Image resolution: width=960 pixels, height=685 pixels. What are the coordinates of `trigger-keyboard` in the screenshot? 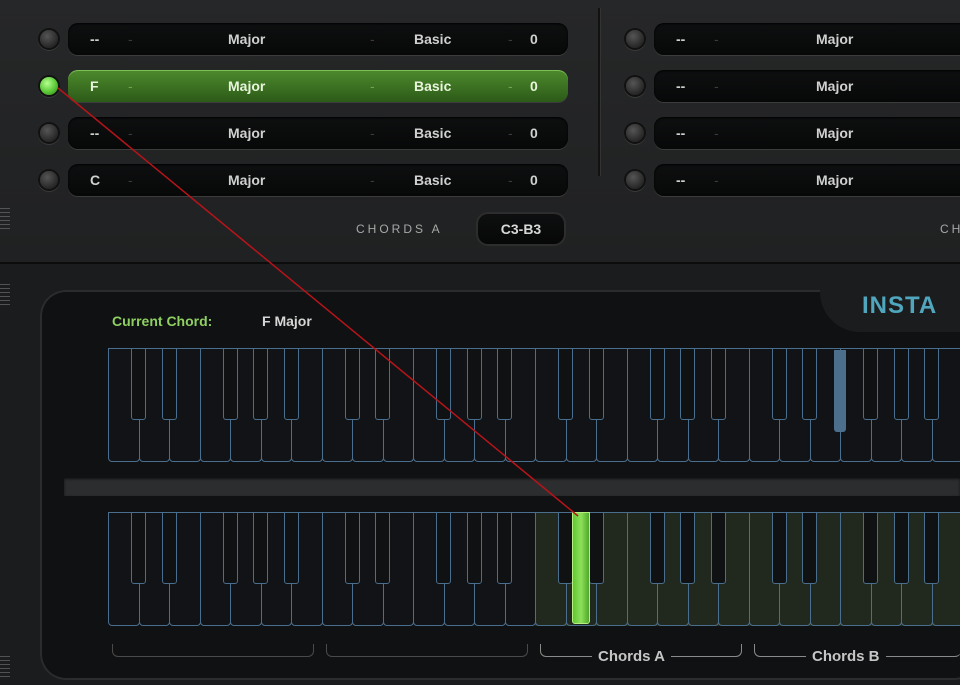 It's located at (534, 569).